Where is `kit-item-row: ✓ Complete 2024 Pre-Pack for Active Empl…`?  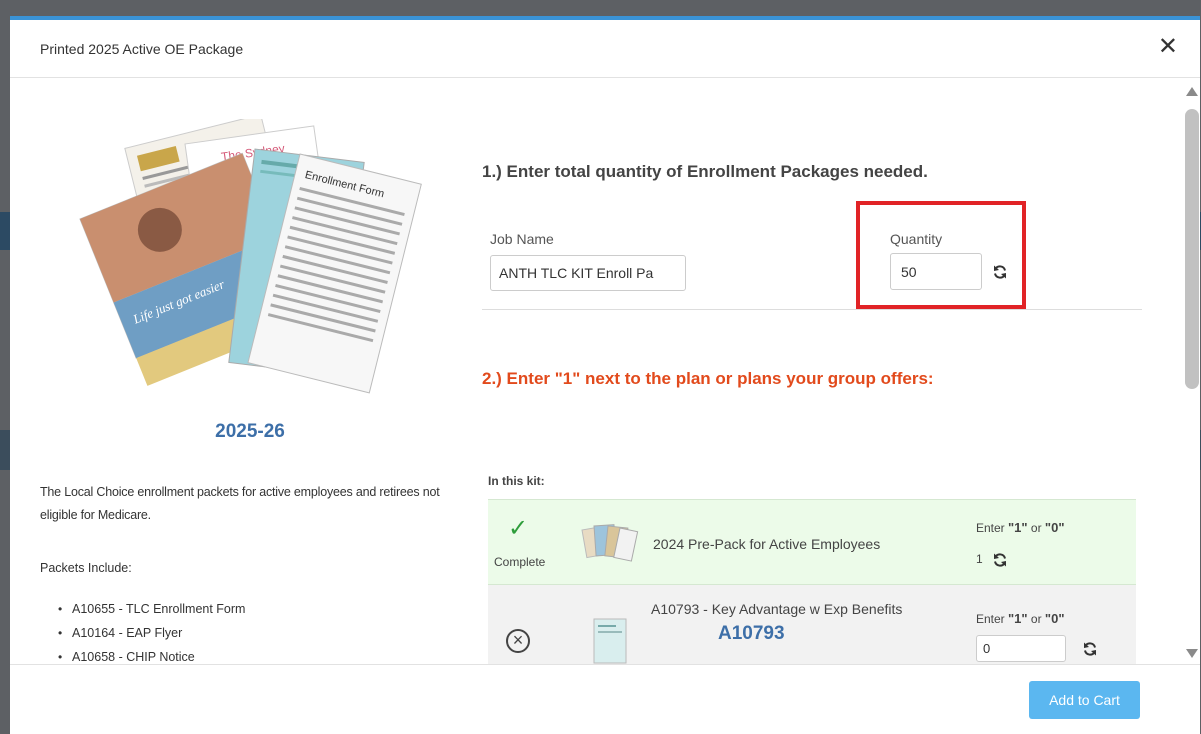
kit-item-row: ✓ Complete 2024 Pre-Pack for Active Empl… is located at coordinates (812, 542).